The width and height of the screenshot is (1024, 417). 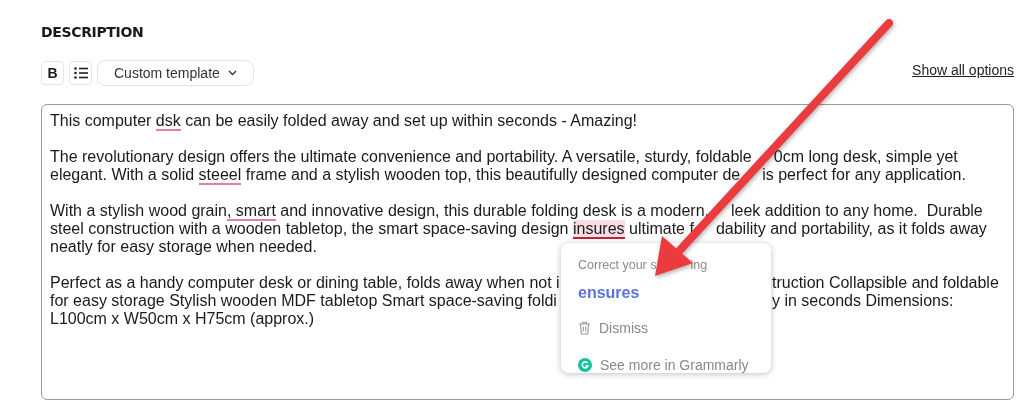 I want to click on section-heading: DESCRIPTION, so click(x=92, y=32).